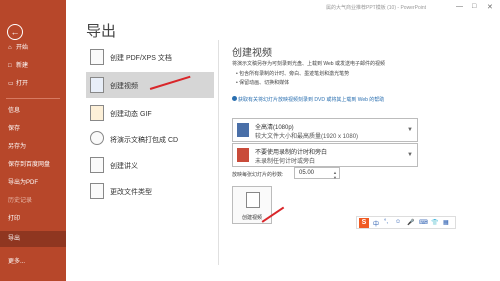  What do you see at coordinates (234, 98) in the screenshot?
I see `help-icon` at bounding box center [234, 98].